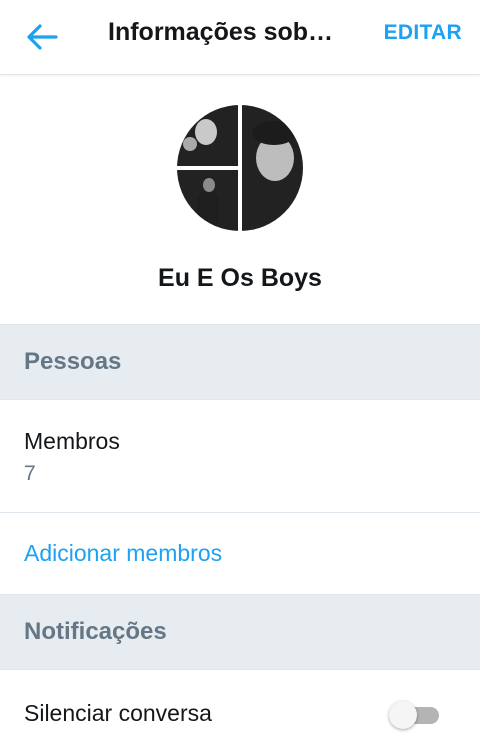  I want to click on section-header-people: Pessoas, so click(240, 362).